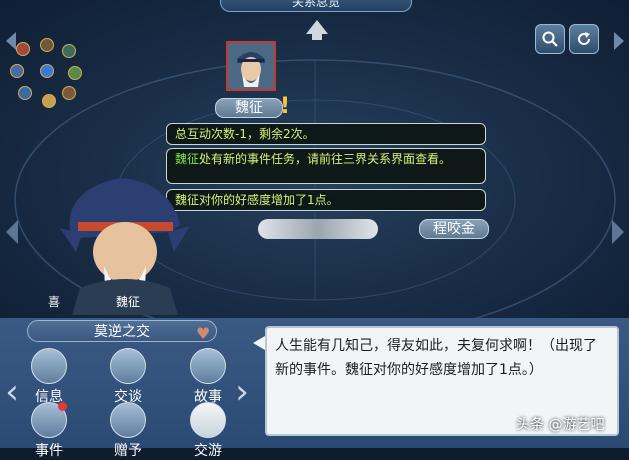 The height and width of the screenshot is (460, 629). I want to click on notification-badge, so click(62, 406).